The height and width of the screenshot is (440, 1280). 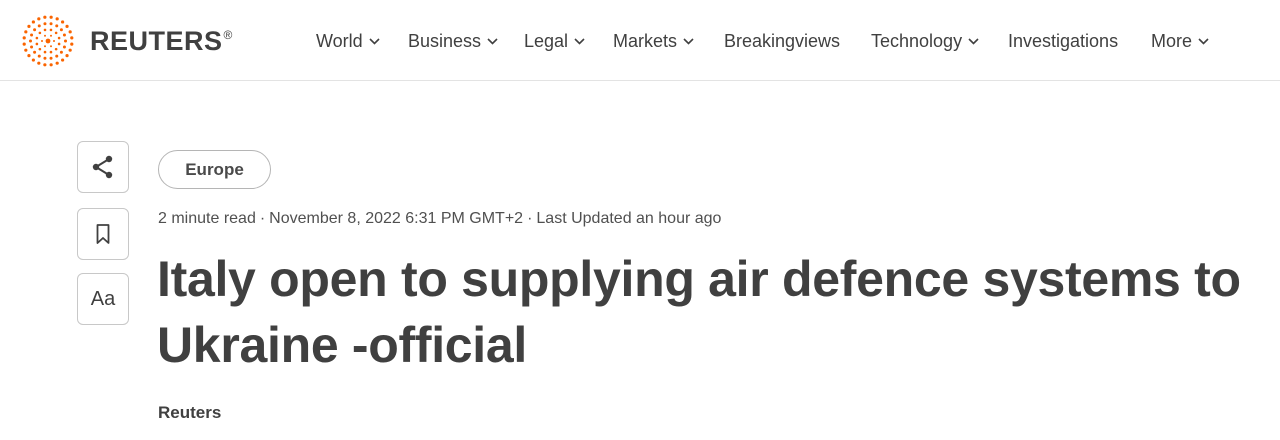 I want to click on logo-wordmark: REUTERS®, so click(x=161, y=40).